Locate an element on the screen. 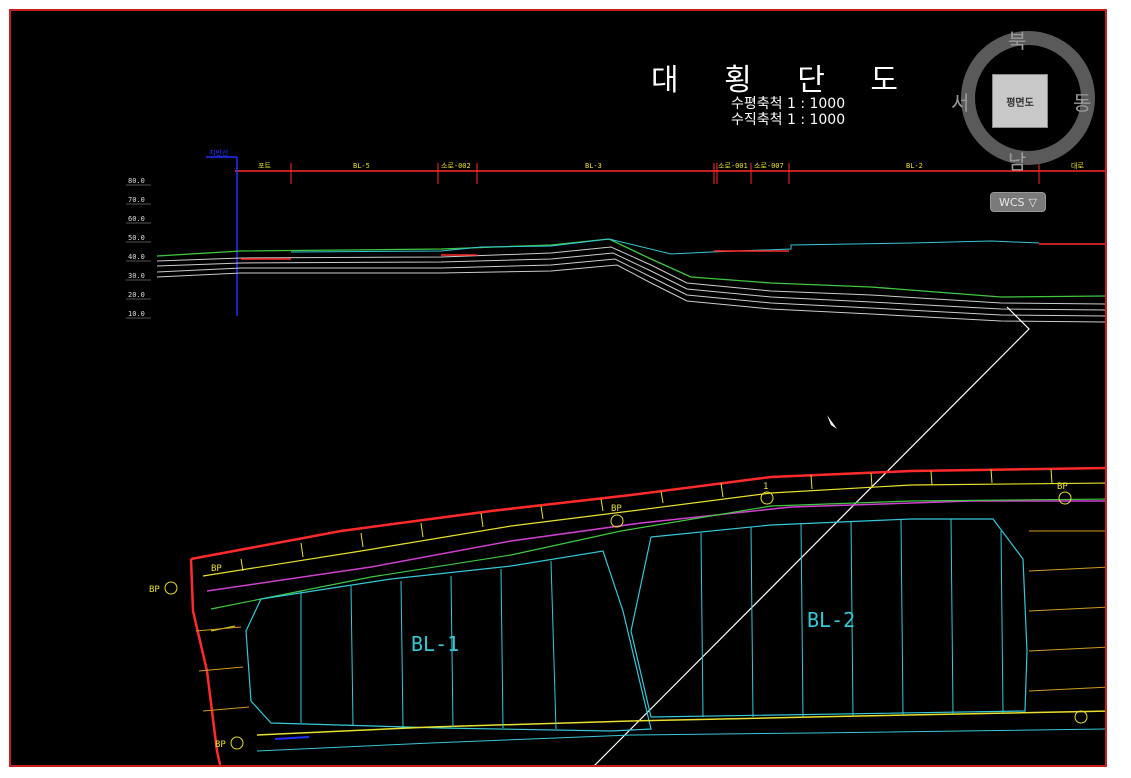 Image resolution: width=1131 pixels, height=778 pixels. segment-label: 소로-001 is located at coordinates (733, 166).